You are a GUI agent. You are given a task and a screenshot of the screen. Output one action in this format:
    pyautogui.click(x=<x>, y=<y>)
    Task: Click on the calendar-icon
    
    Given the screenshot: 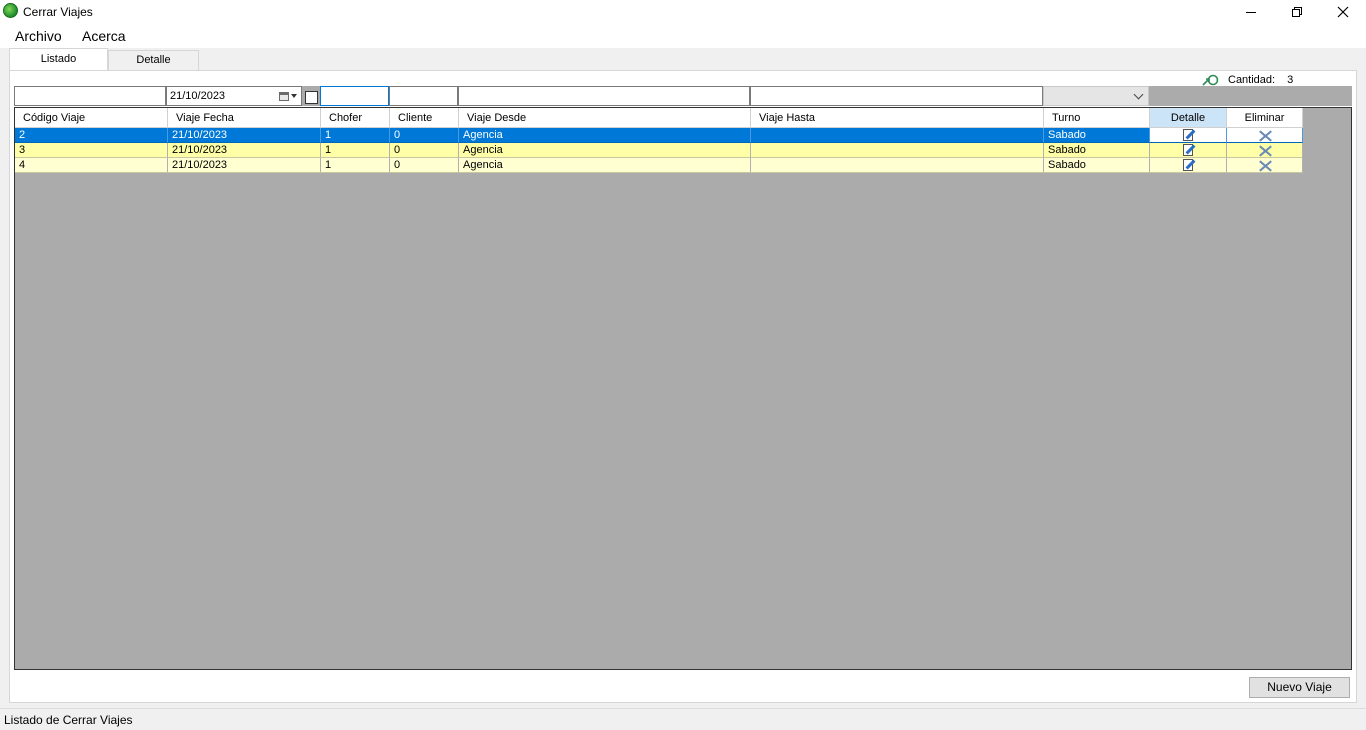 What is the action you would take?
    pyautogui.click(x=284, y=96)
    